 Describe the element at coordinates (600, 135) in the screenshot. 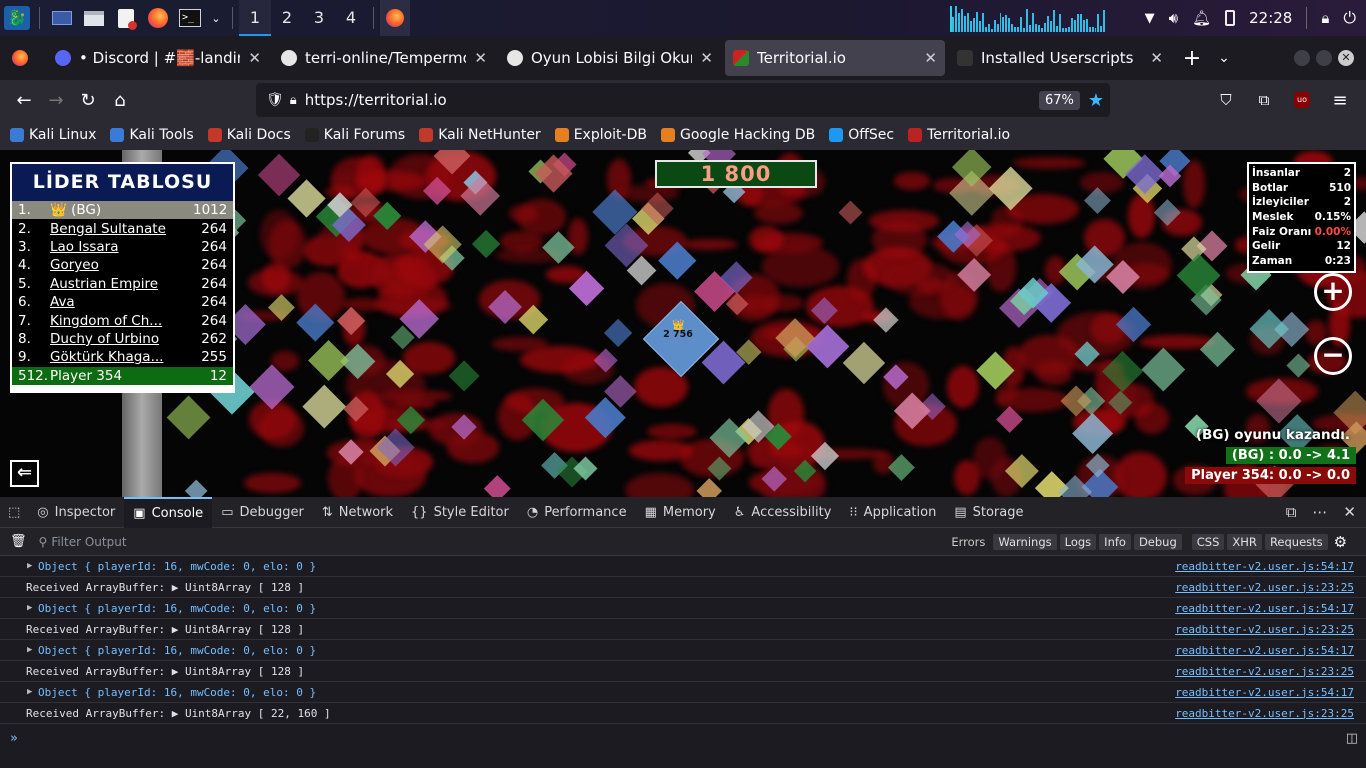

I see `bookmark-exploit-db: Exploit-DB` at that location.